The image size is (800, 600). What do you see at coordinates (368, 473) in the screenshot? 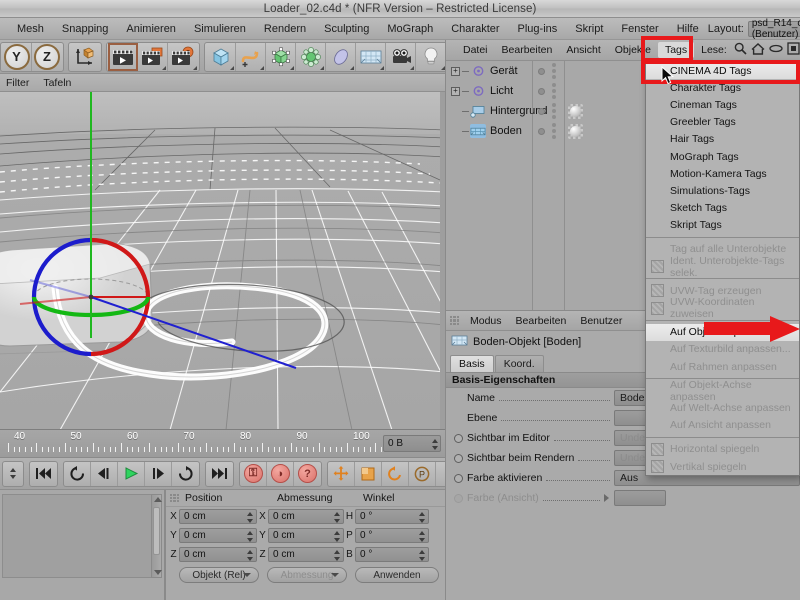
I see `scale-key-icon` at bounding box center [368, 473].